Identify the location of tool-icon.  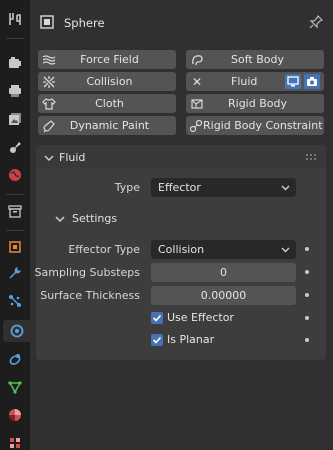
(15, 19).